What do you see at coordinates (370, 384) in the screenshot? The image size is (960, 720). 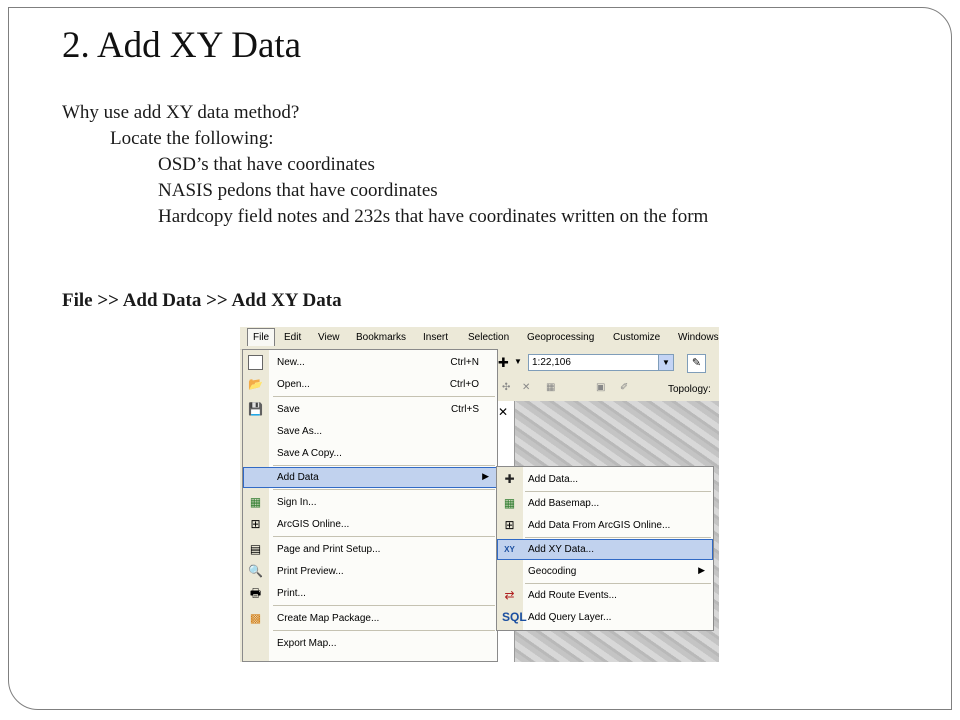 I see `file-menu-open: 📂 Open... Ctrl+O` at bounding box center [370, 384].